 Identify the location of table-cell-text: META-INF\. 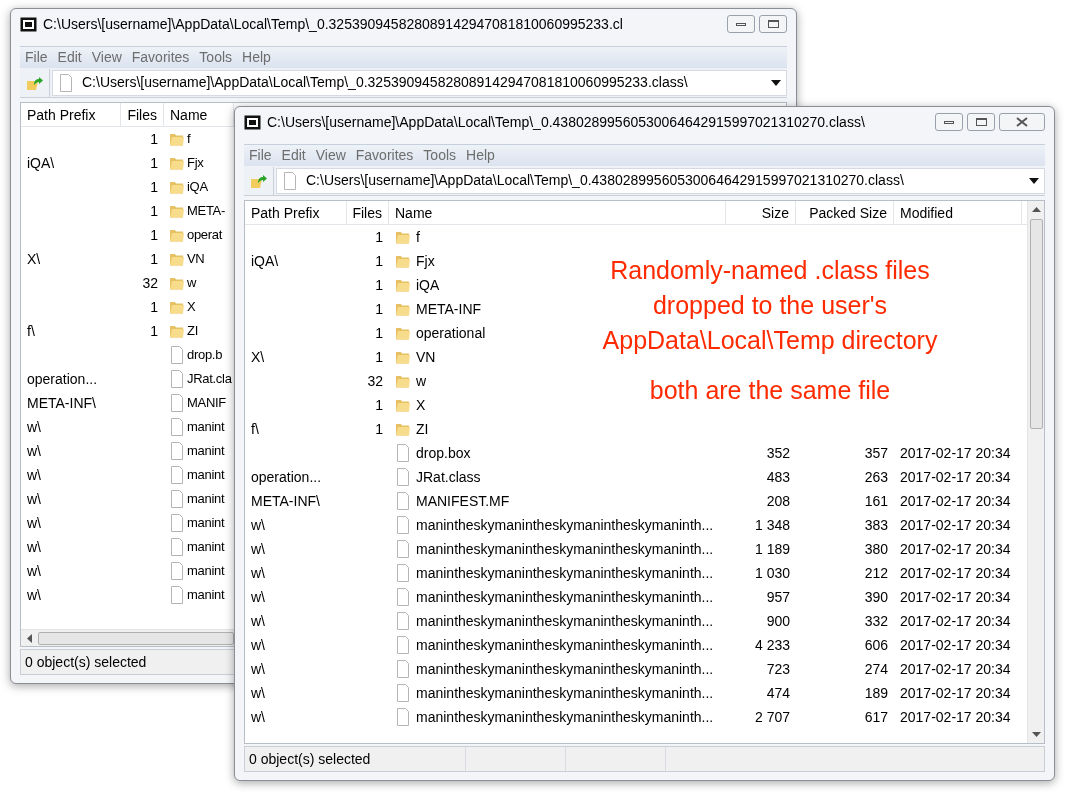
(61, 403).